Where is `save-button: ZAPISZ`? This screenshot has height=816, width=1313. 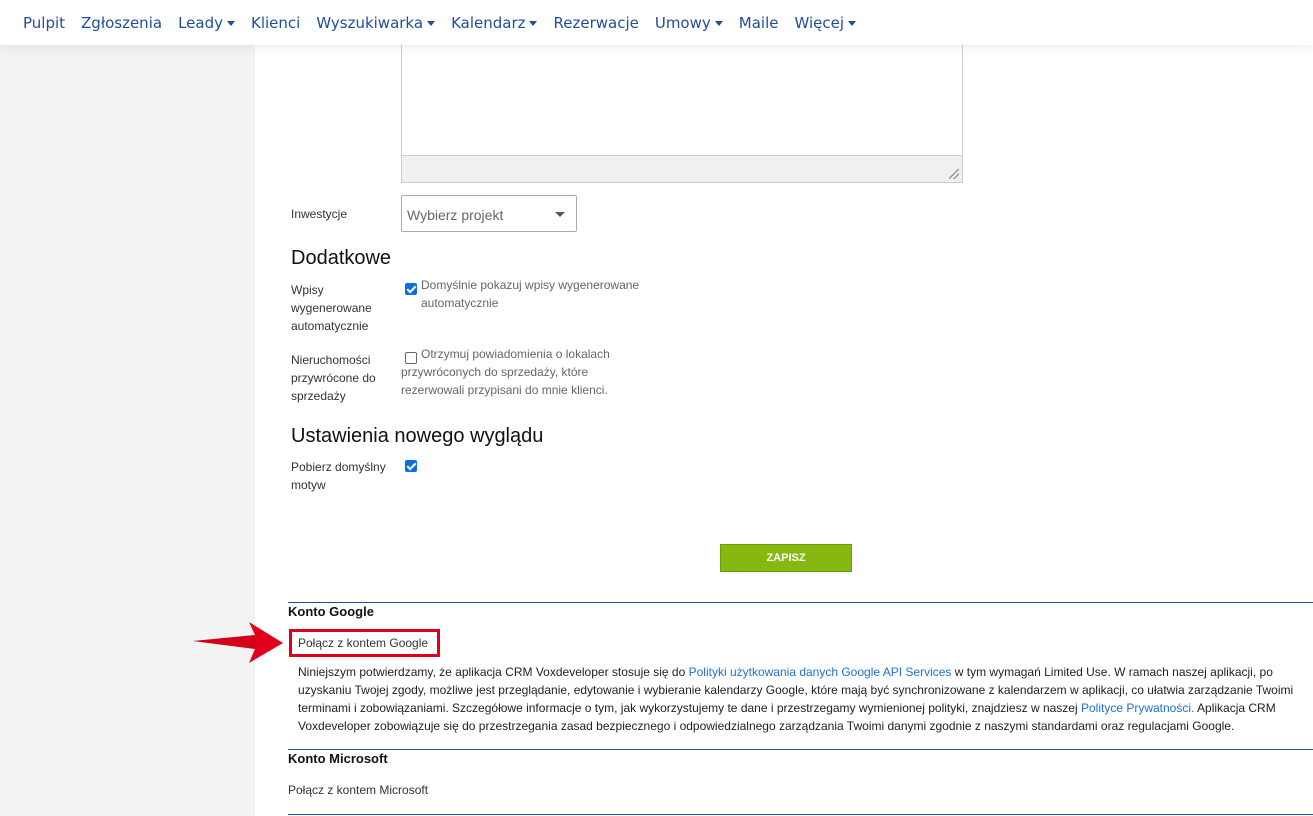
save-button: ZAPISZ is located at coordinates (786, 558).